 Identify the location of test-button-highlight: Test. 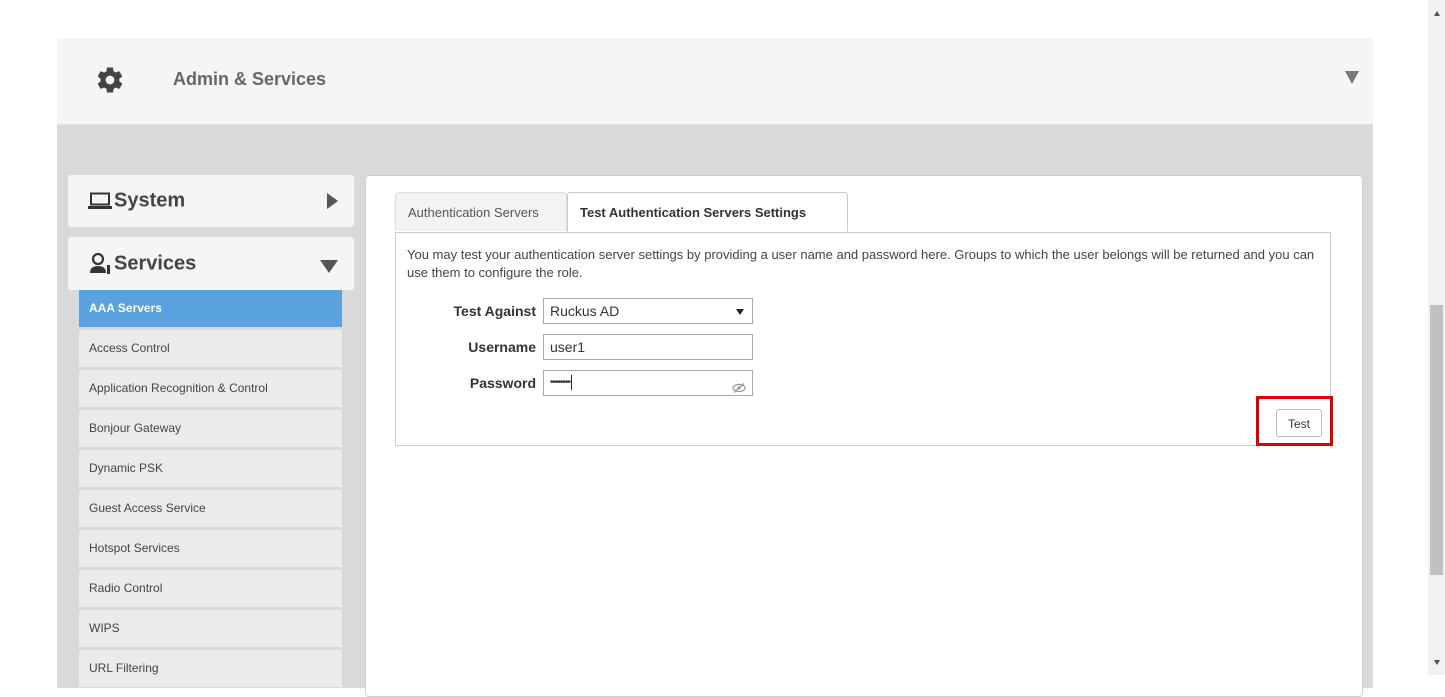
(1294, 421).